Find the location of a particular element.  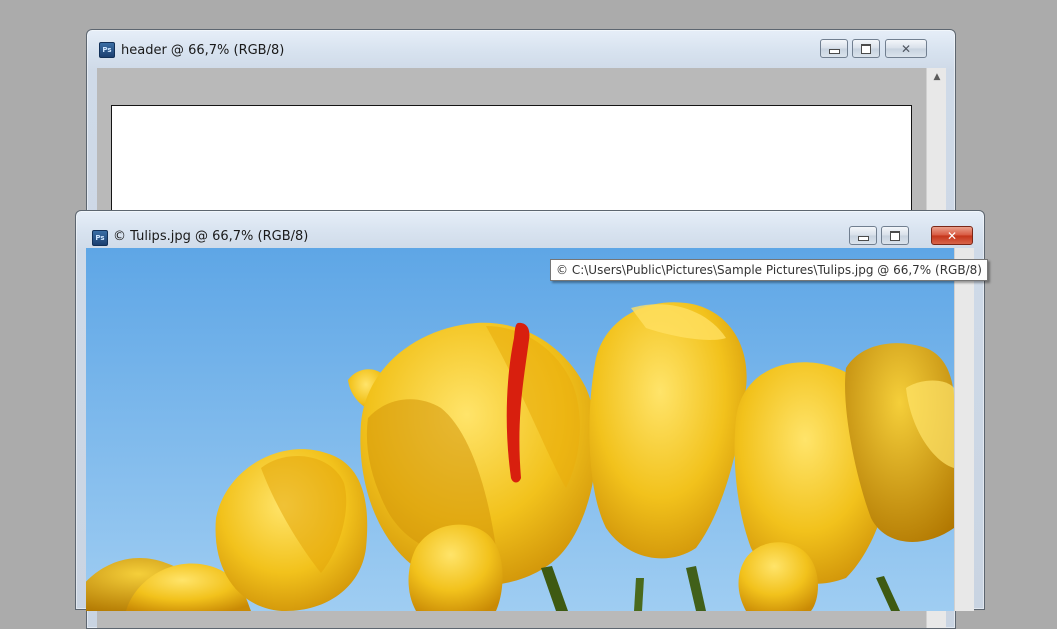

tulips-window-title: © Tulips.jpg @ 66,7% (RGB/8) is located at coordinates (211, 236).